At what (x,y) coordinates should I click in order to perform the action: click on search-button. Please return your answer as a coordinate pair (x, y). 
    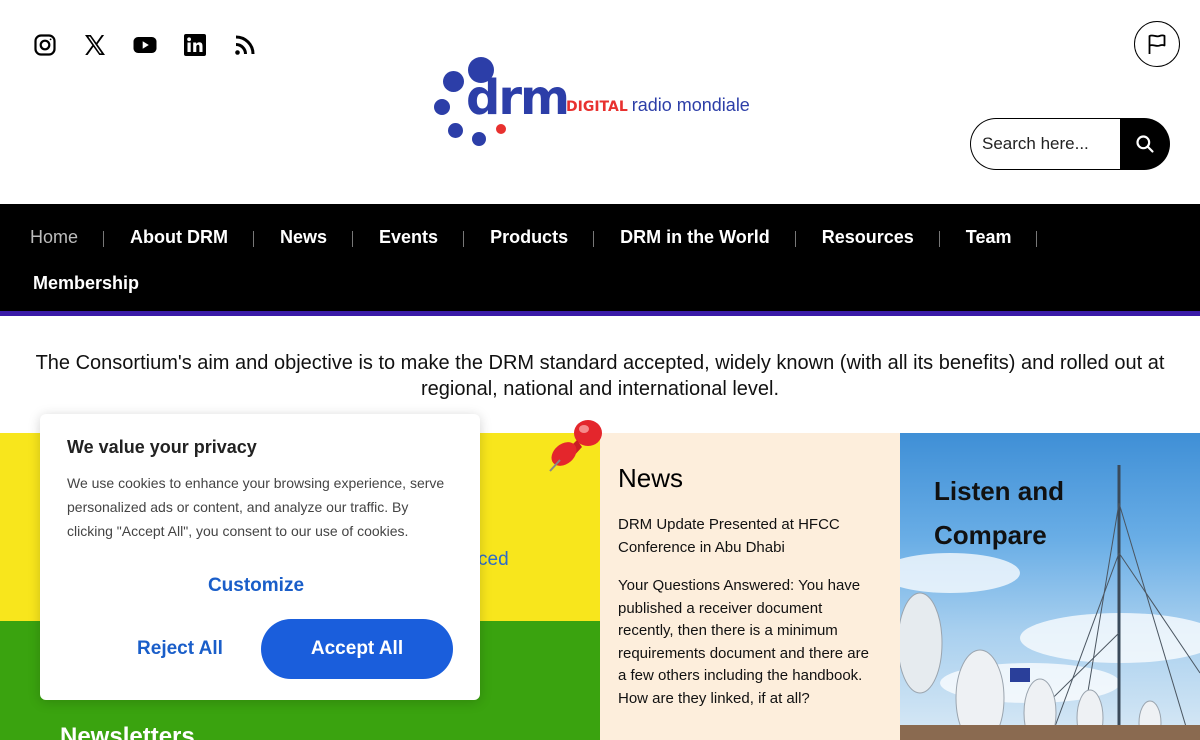
    Looking at the image, I should click on (1145, 144).